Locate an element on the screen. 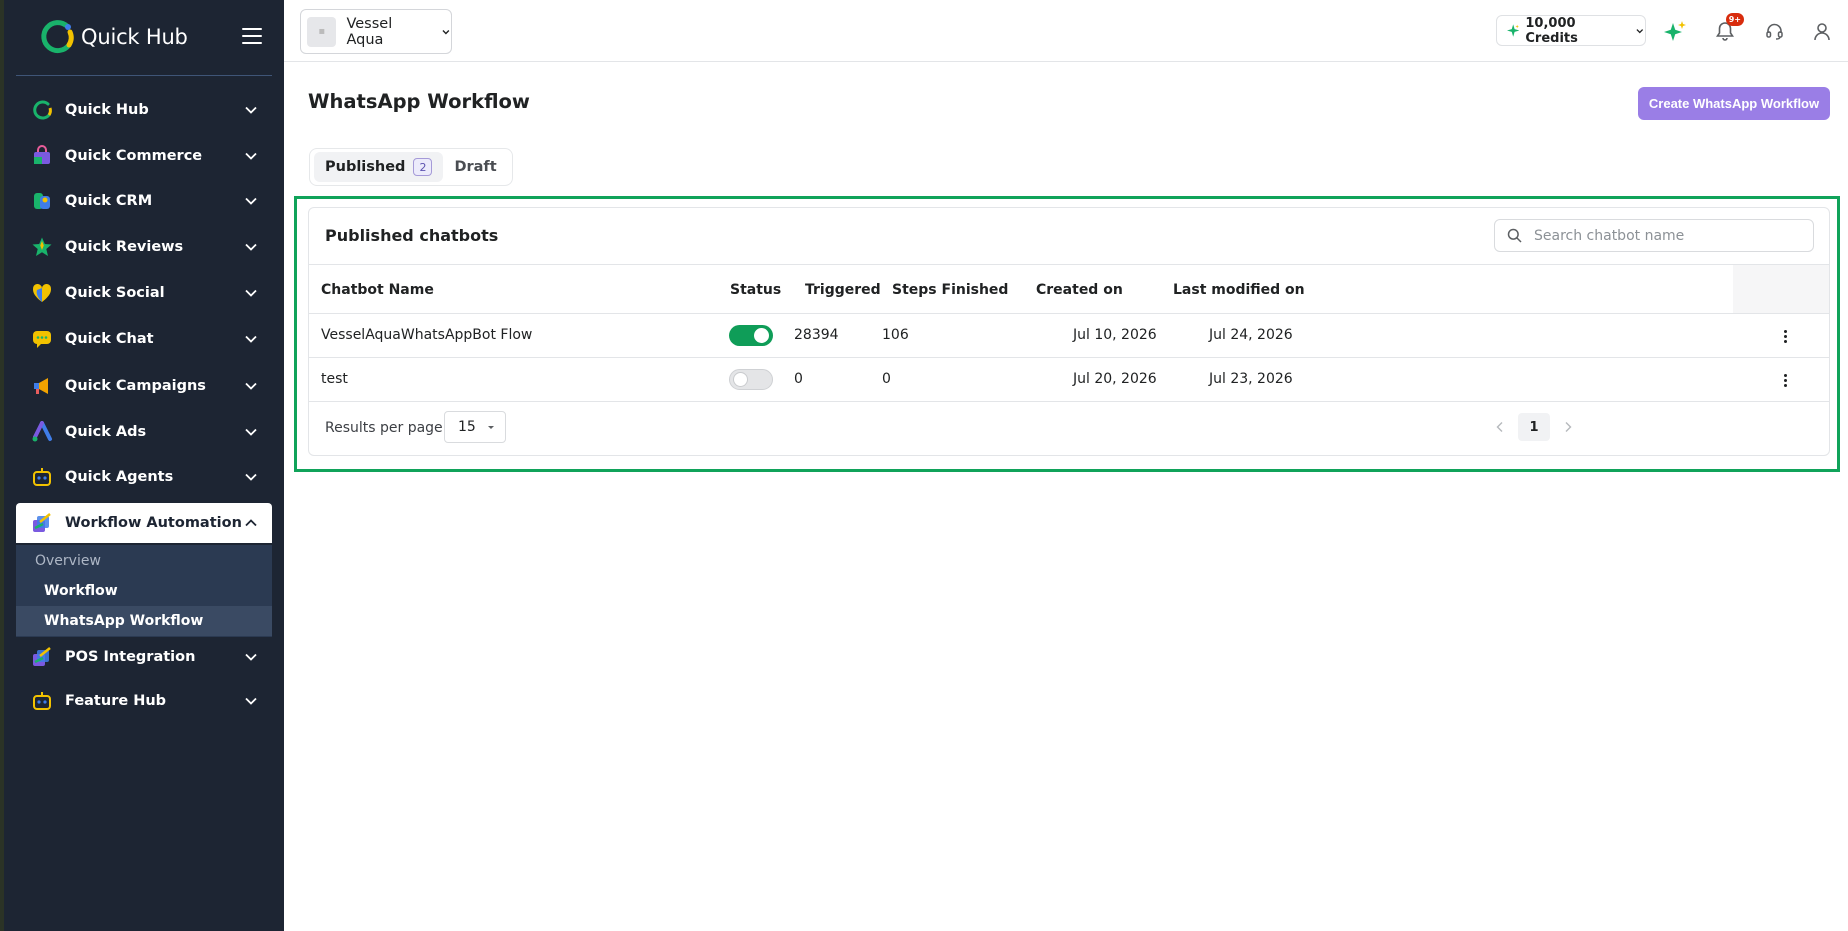  sidebar-item-label: POS Integration is located at coordinates (130, 657).